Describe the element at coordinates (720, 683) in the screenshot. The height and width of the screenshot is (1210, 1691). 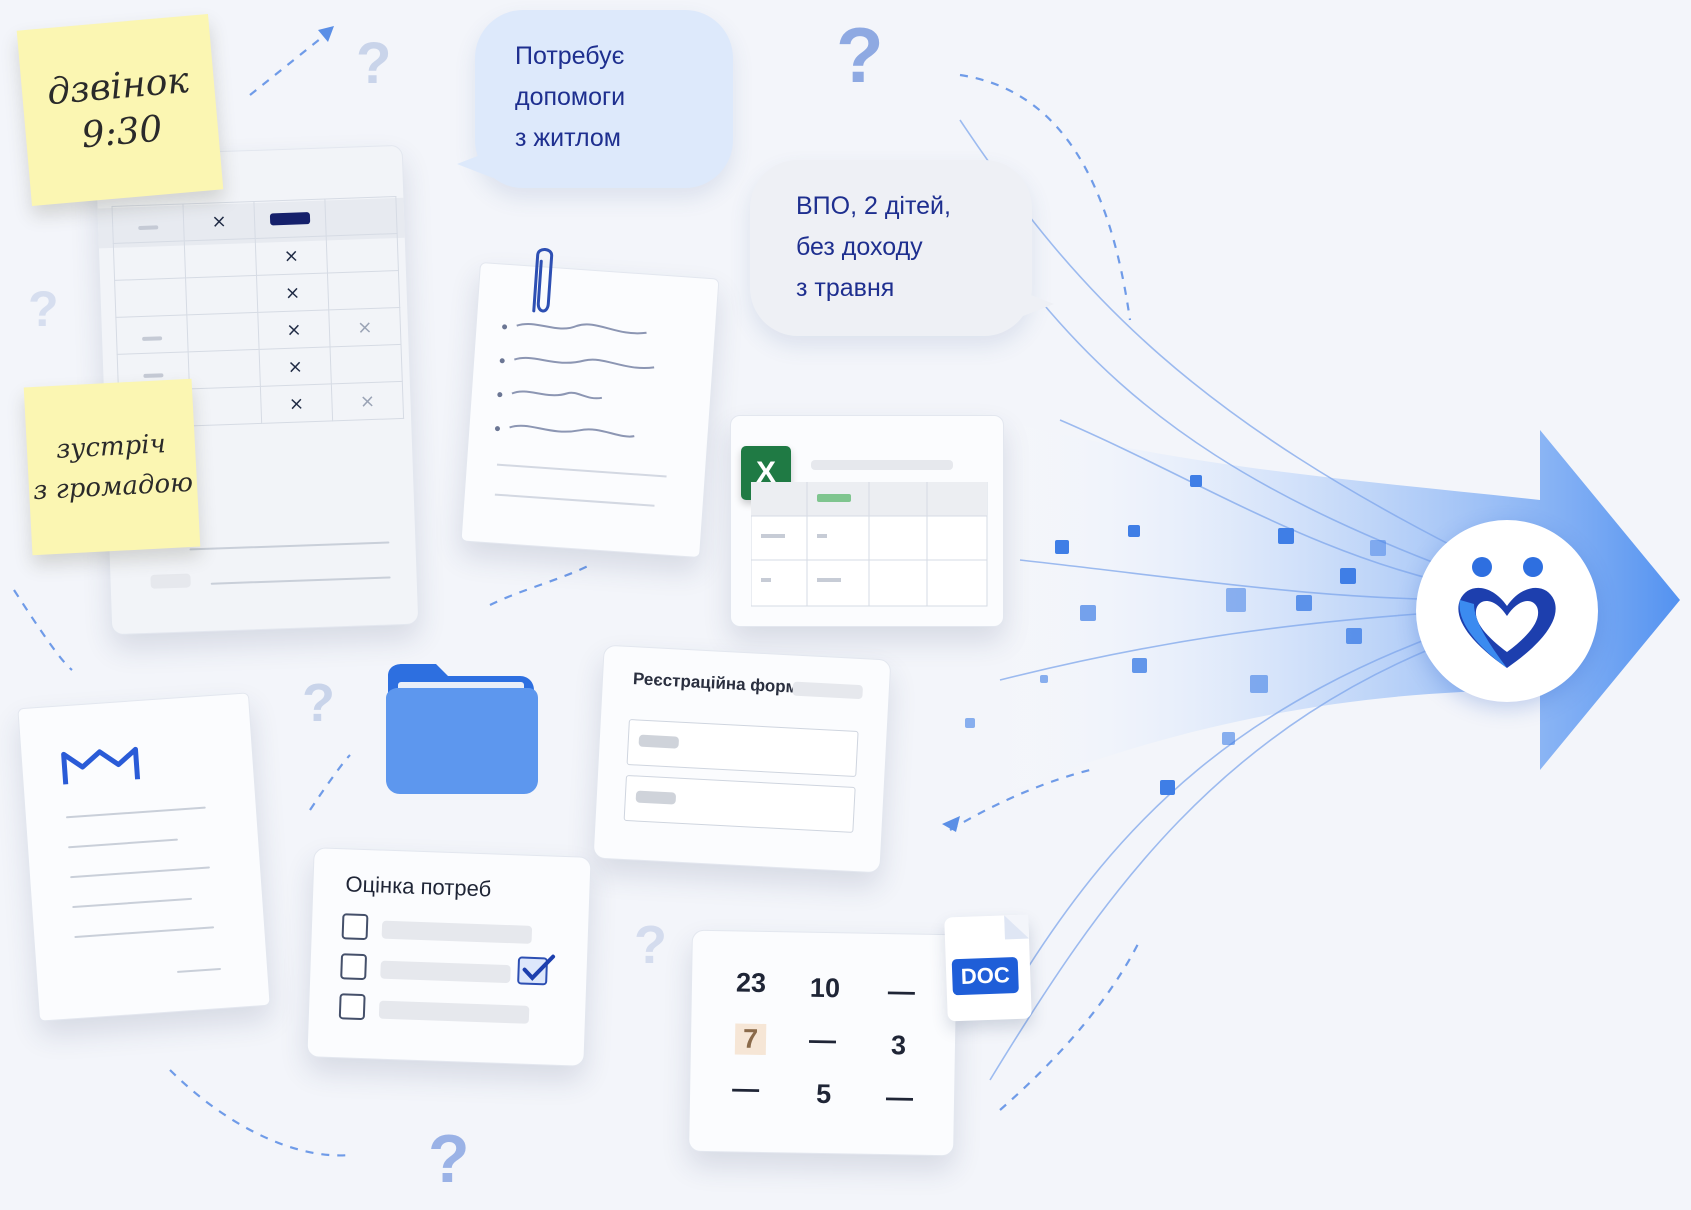
I see `registration-form-title: Реєстраційна форма` at that location.